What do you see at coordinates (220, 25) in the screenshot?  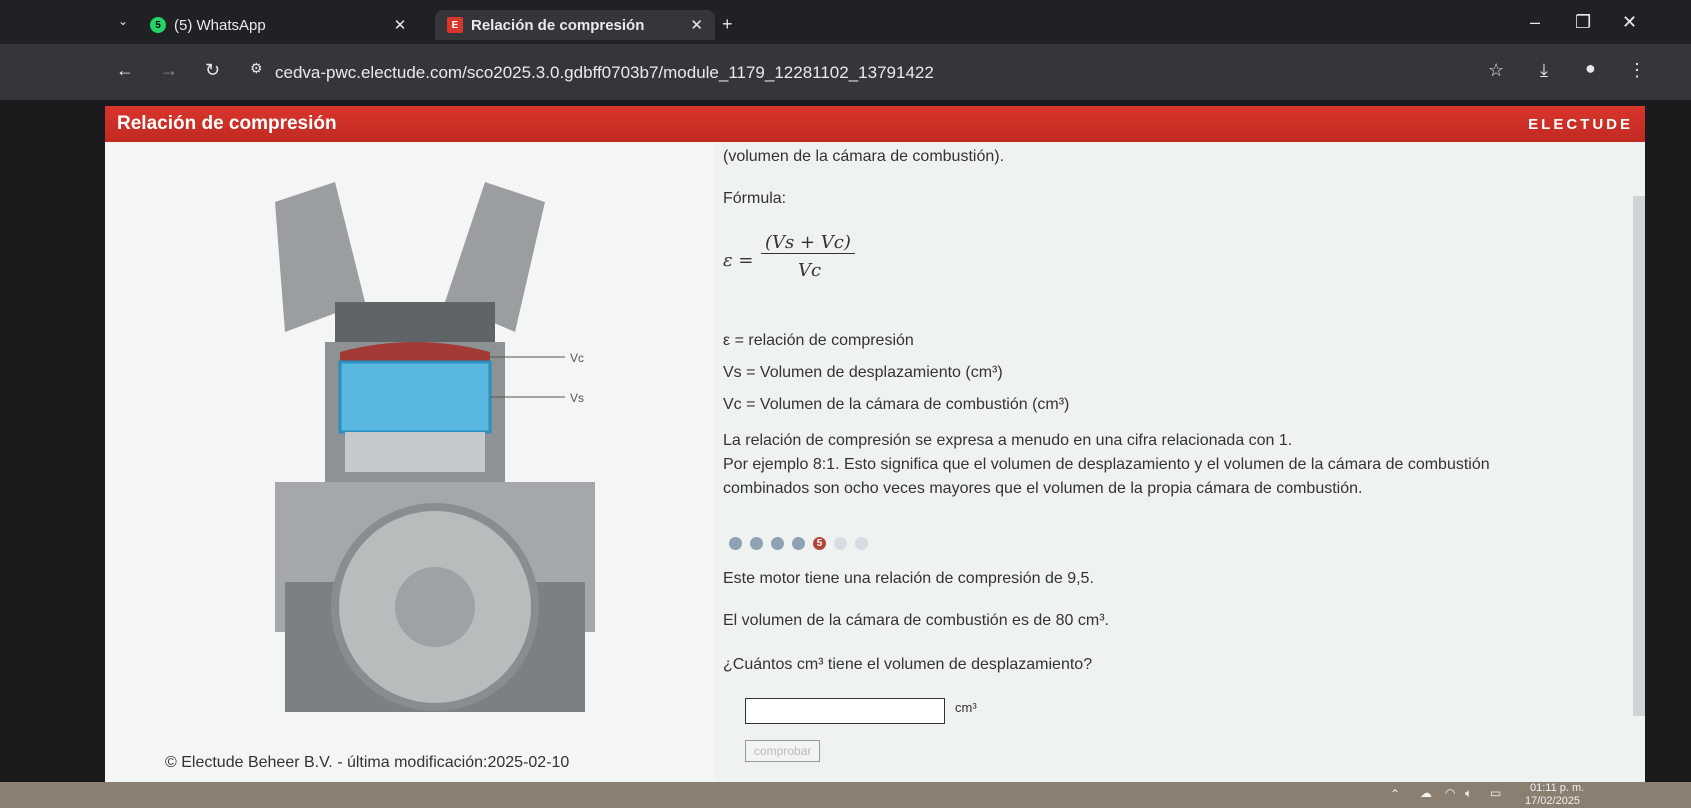 I see `tab-label: (5) WhatsApp` at bounding box center [220, 25].